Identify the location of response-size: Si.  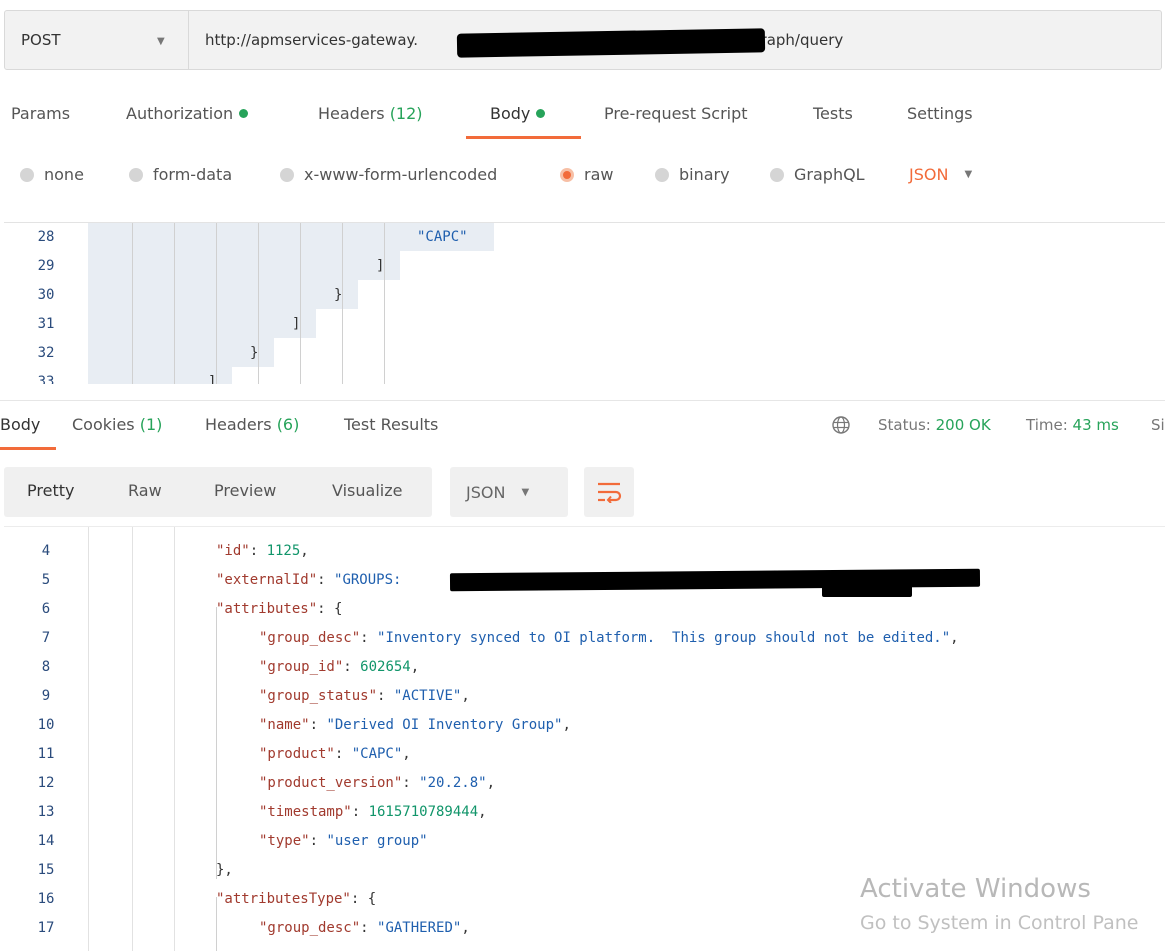
(1158, 425).